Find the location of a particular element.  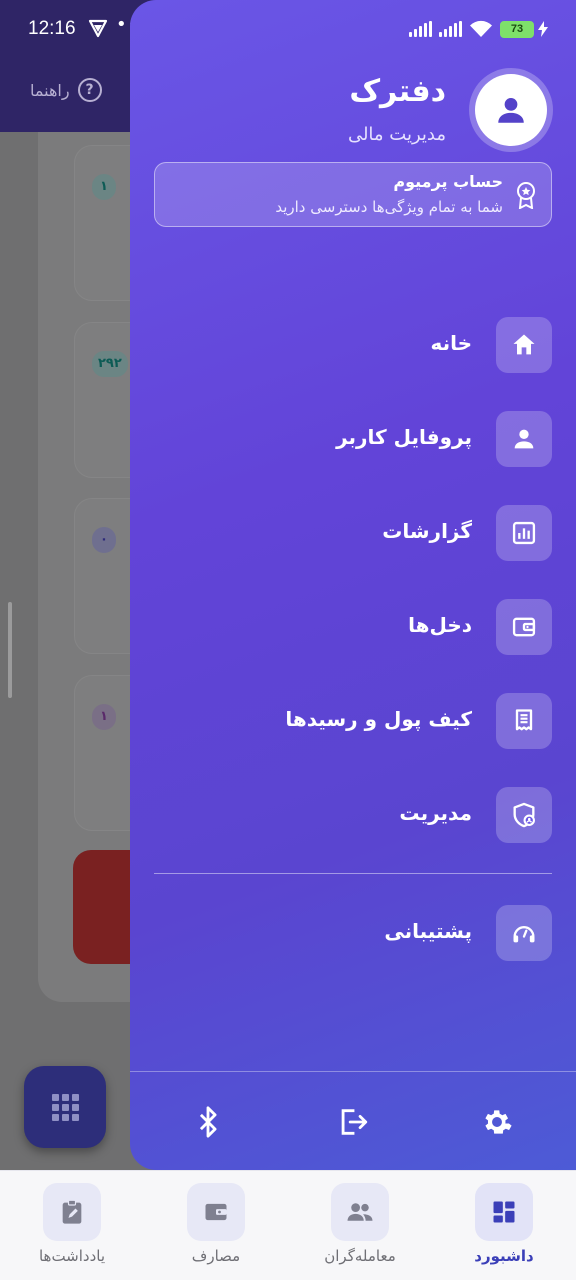

dashboard-icon is located at coordinates (504, 1212).